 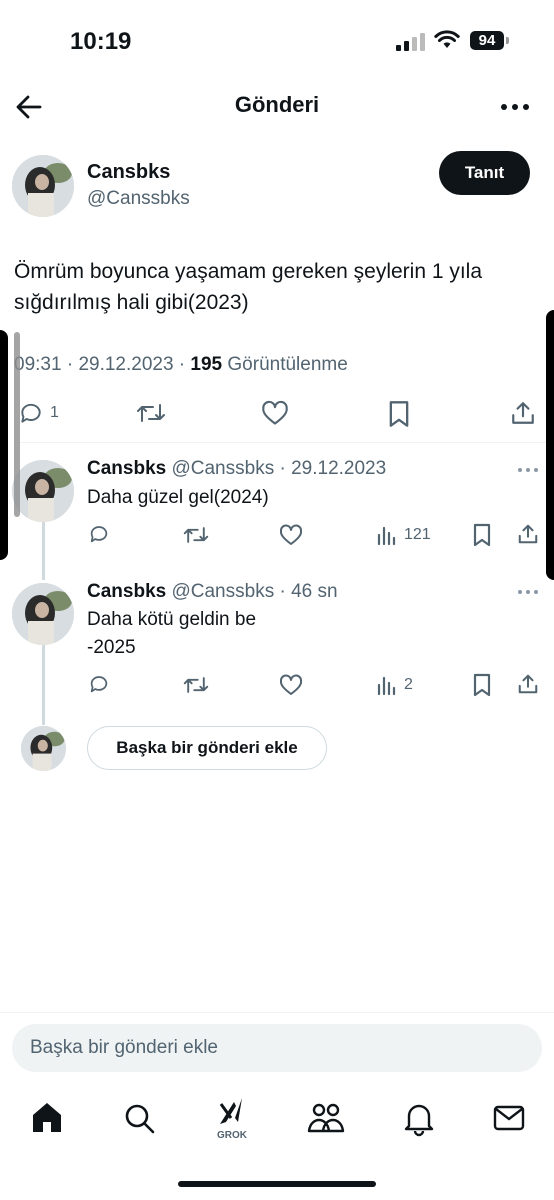 What do you see at coordinates (326, 1118) in the screenshot?
I see `communities-icon` at bounding box center [326, 1118].